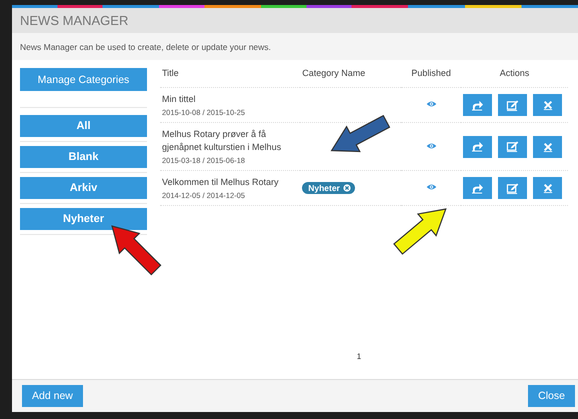 This screenshot has height=419, width=578. I want to click on news-title: Melhus Rotary prøver å få gjenåpnet kulturstien i Melhus, so click(222, 141).